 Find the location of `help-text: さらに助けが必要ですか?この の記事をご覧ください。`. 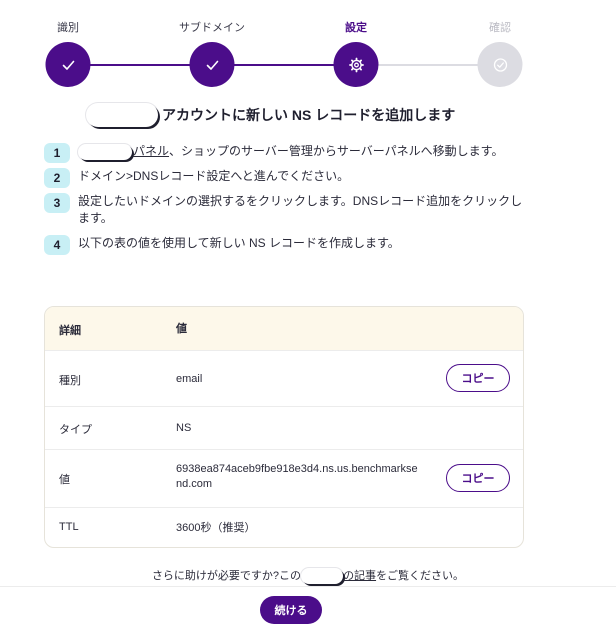

help-text: さらに助けが必要ですか?この の記事をご覧ください。 is located at coordinates (308, 576).